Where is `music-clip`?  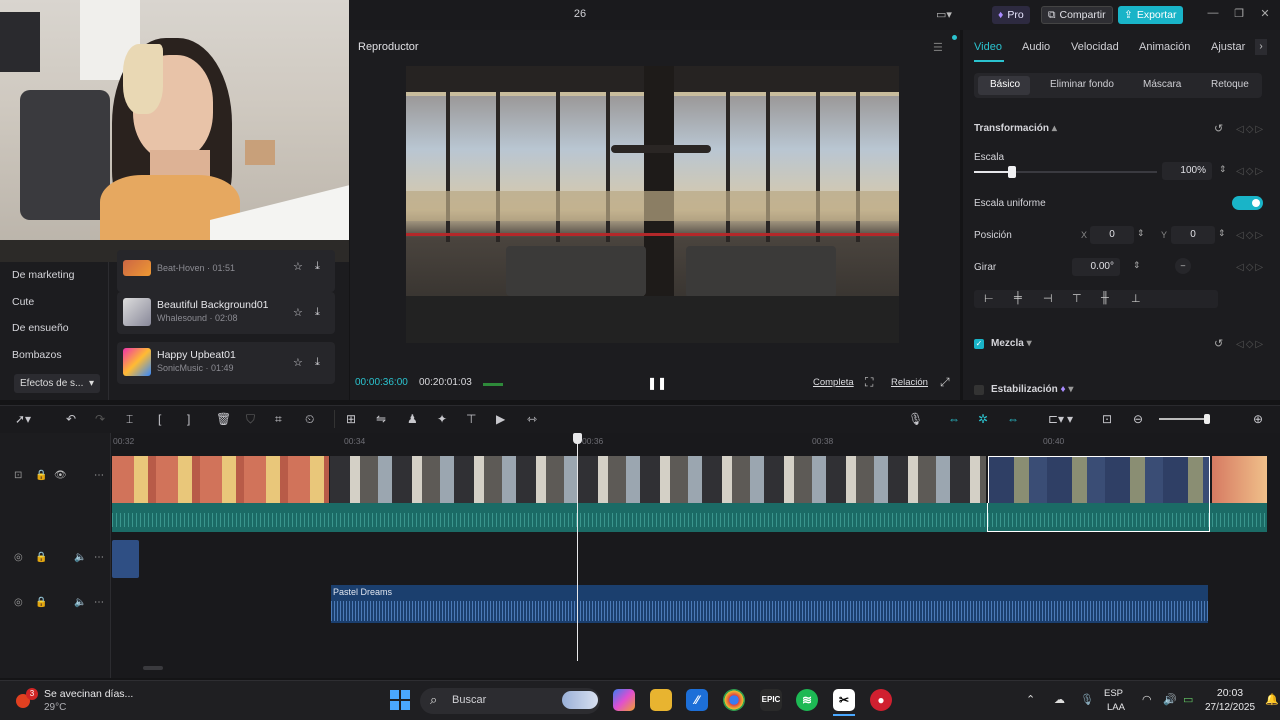 music-clip is located at coordinates (769, 604).